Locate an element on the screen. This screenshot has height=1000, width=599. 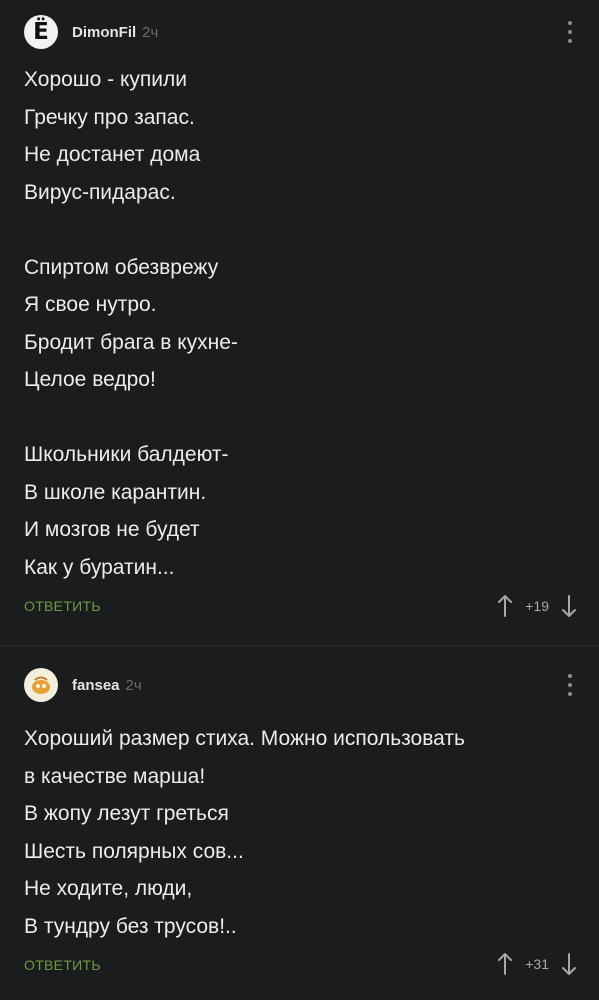
avatar: Ё is located at coordinates (41, 32).